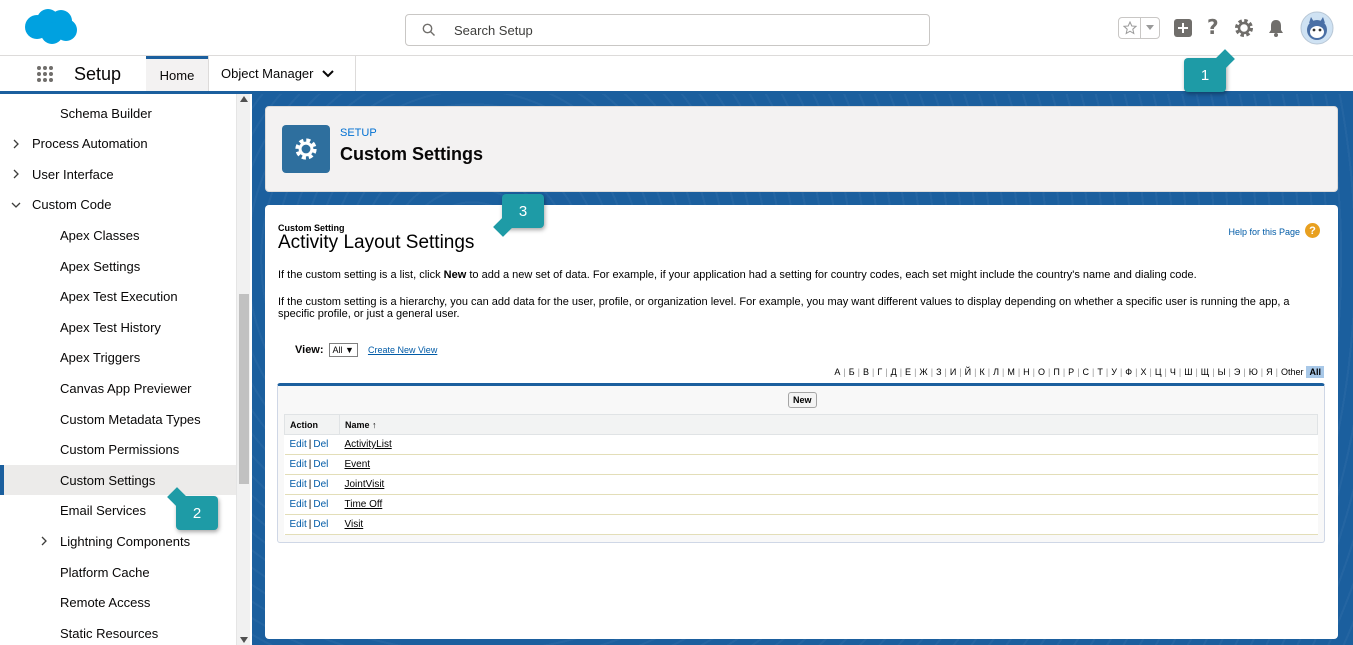 This screenshot has height=645, width=1353. I want to click on sidebar-item-apex-test-execution: Apex Test Execution, so click(118, 297).